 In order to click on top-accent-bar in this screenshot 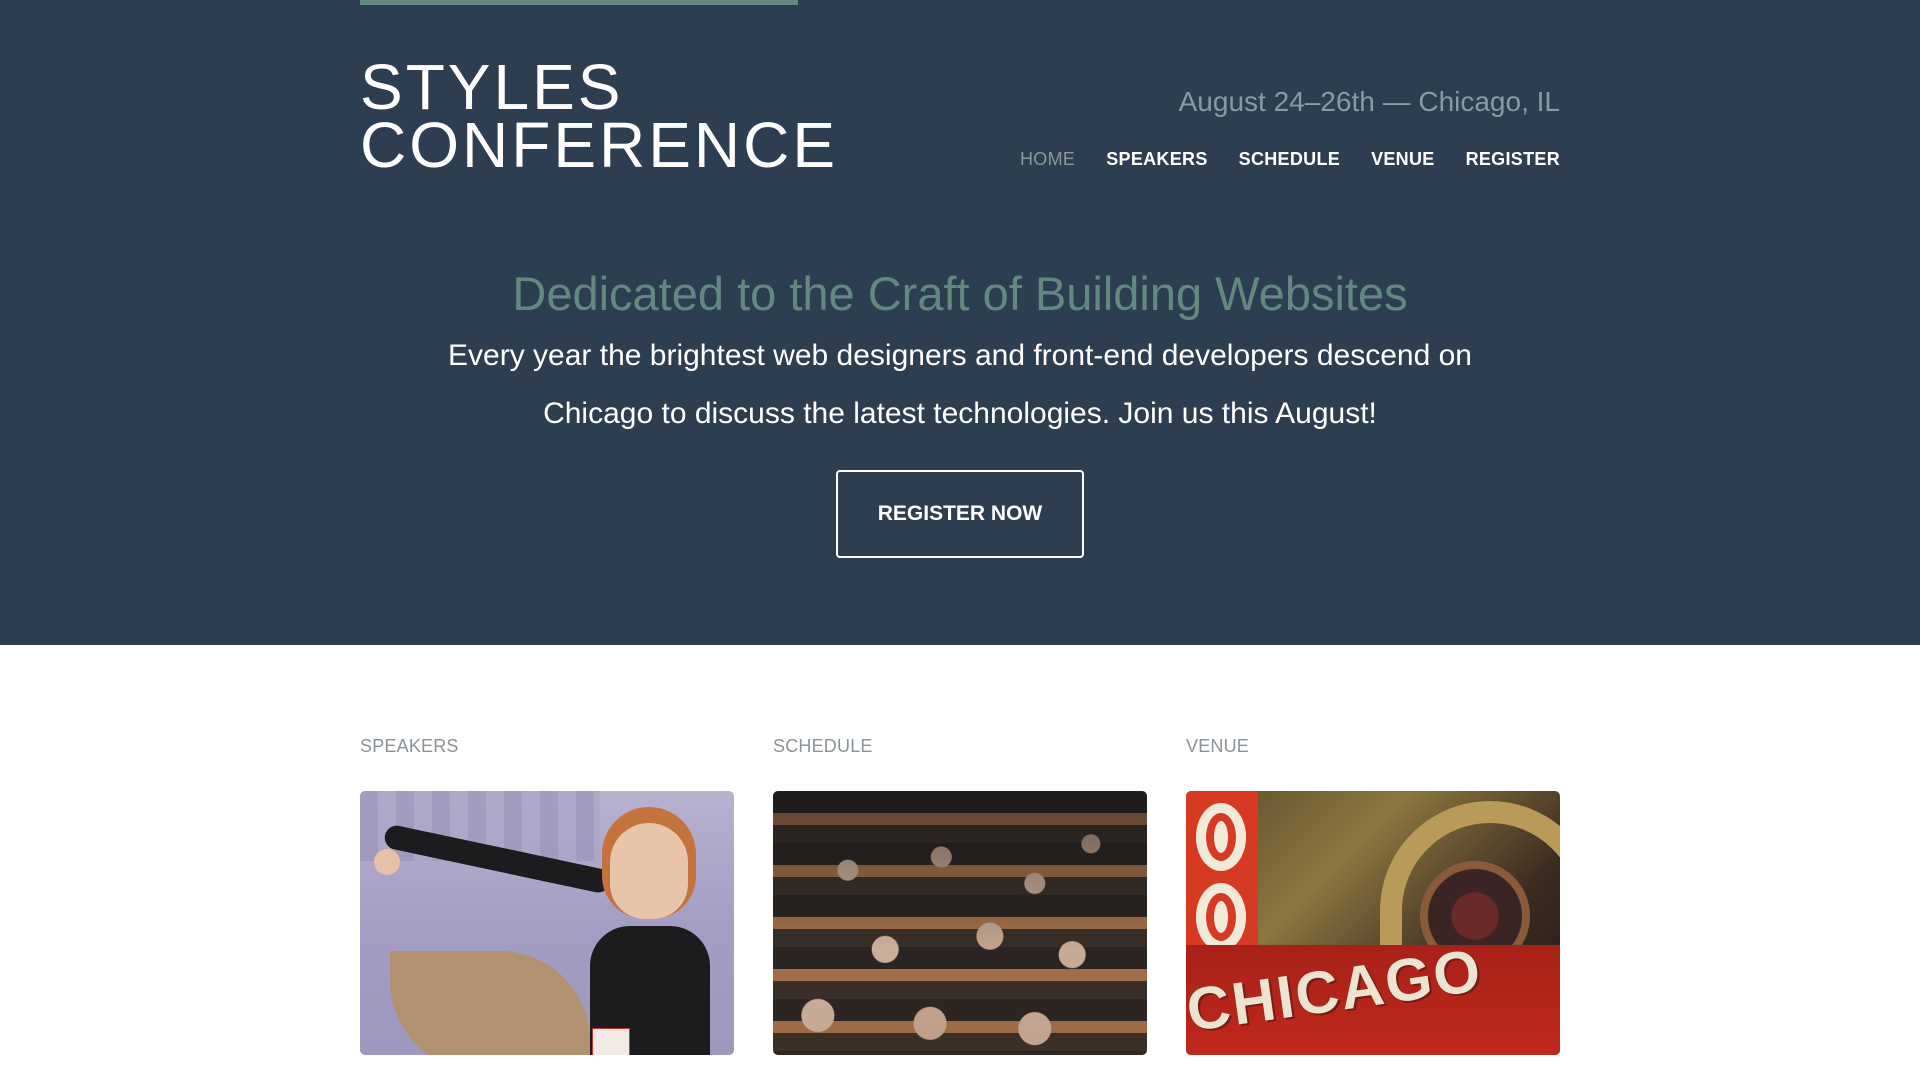, I will do `click(579, 2)`.